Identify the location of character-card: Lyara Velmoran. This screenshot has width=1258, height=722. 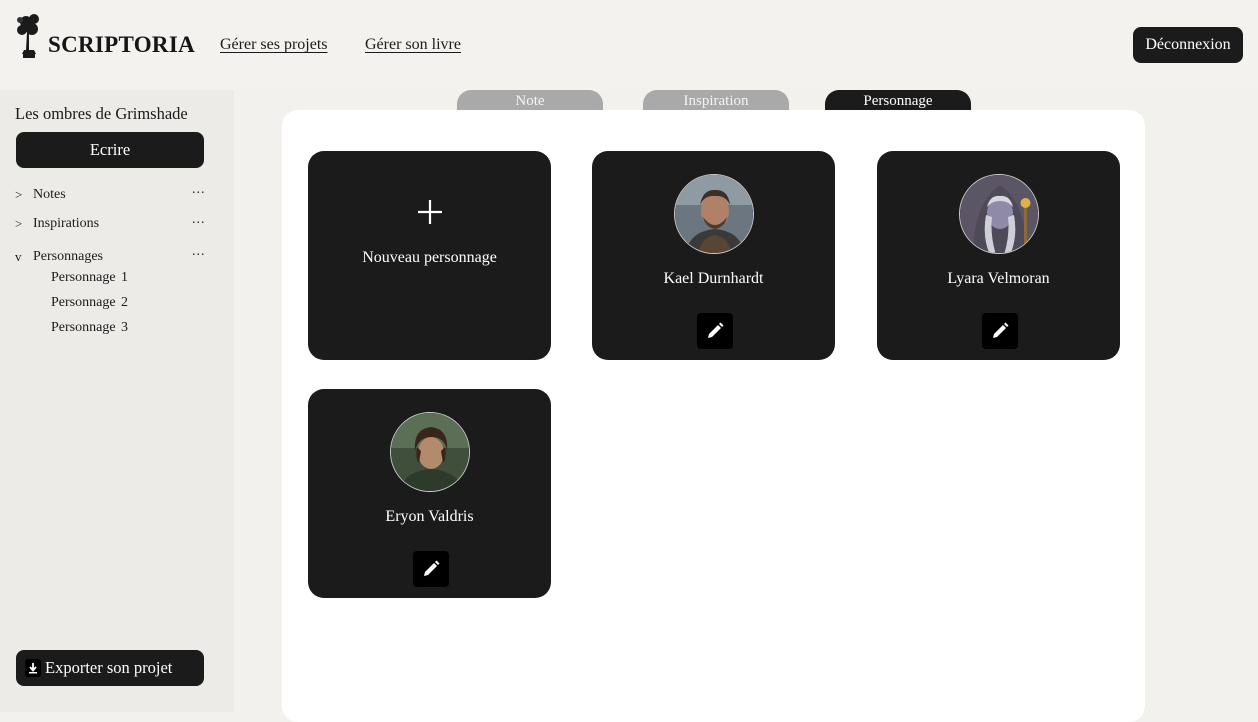
(998, 255).